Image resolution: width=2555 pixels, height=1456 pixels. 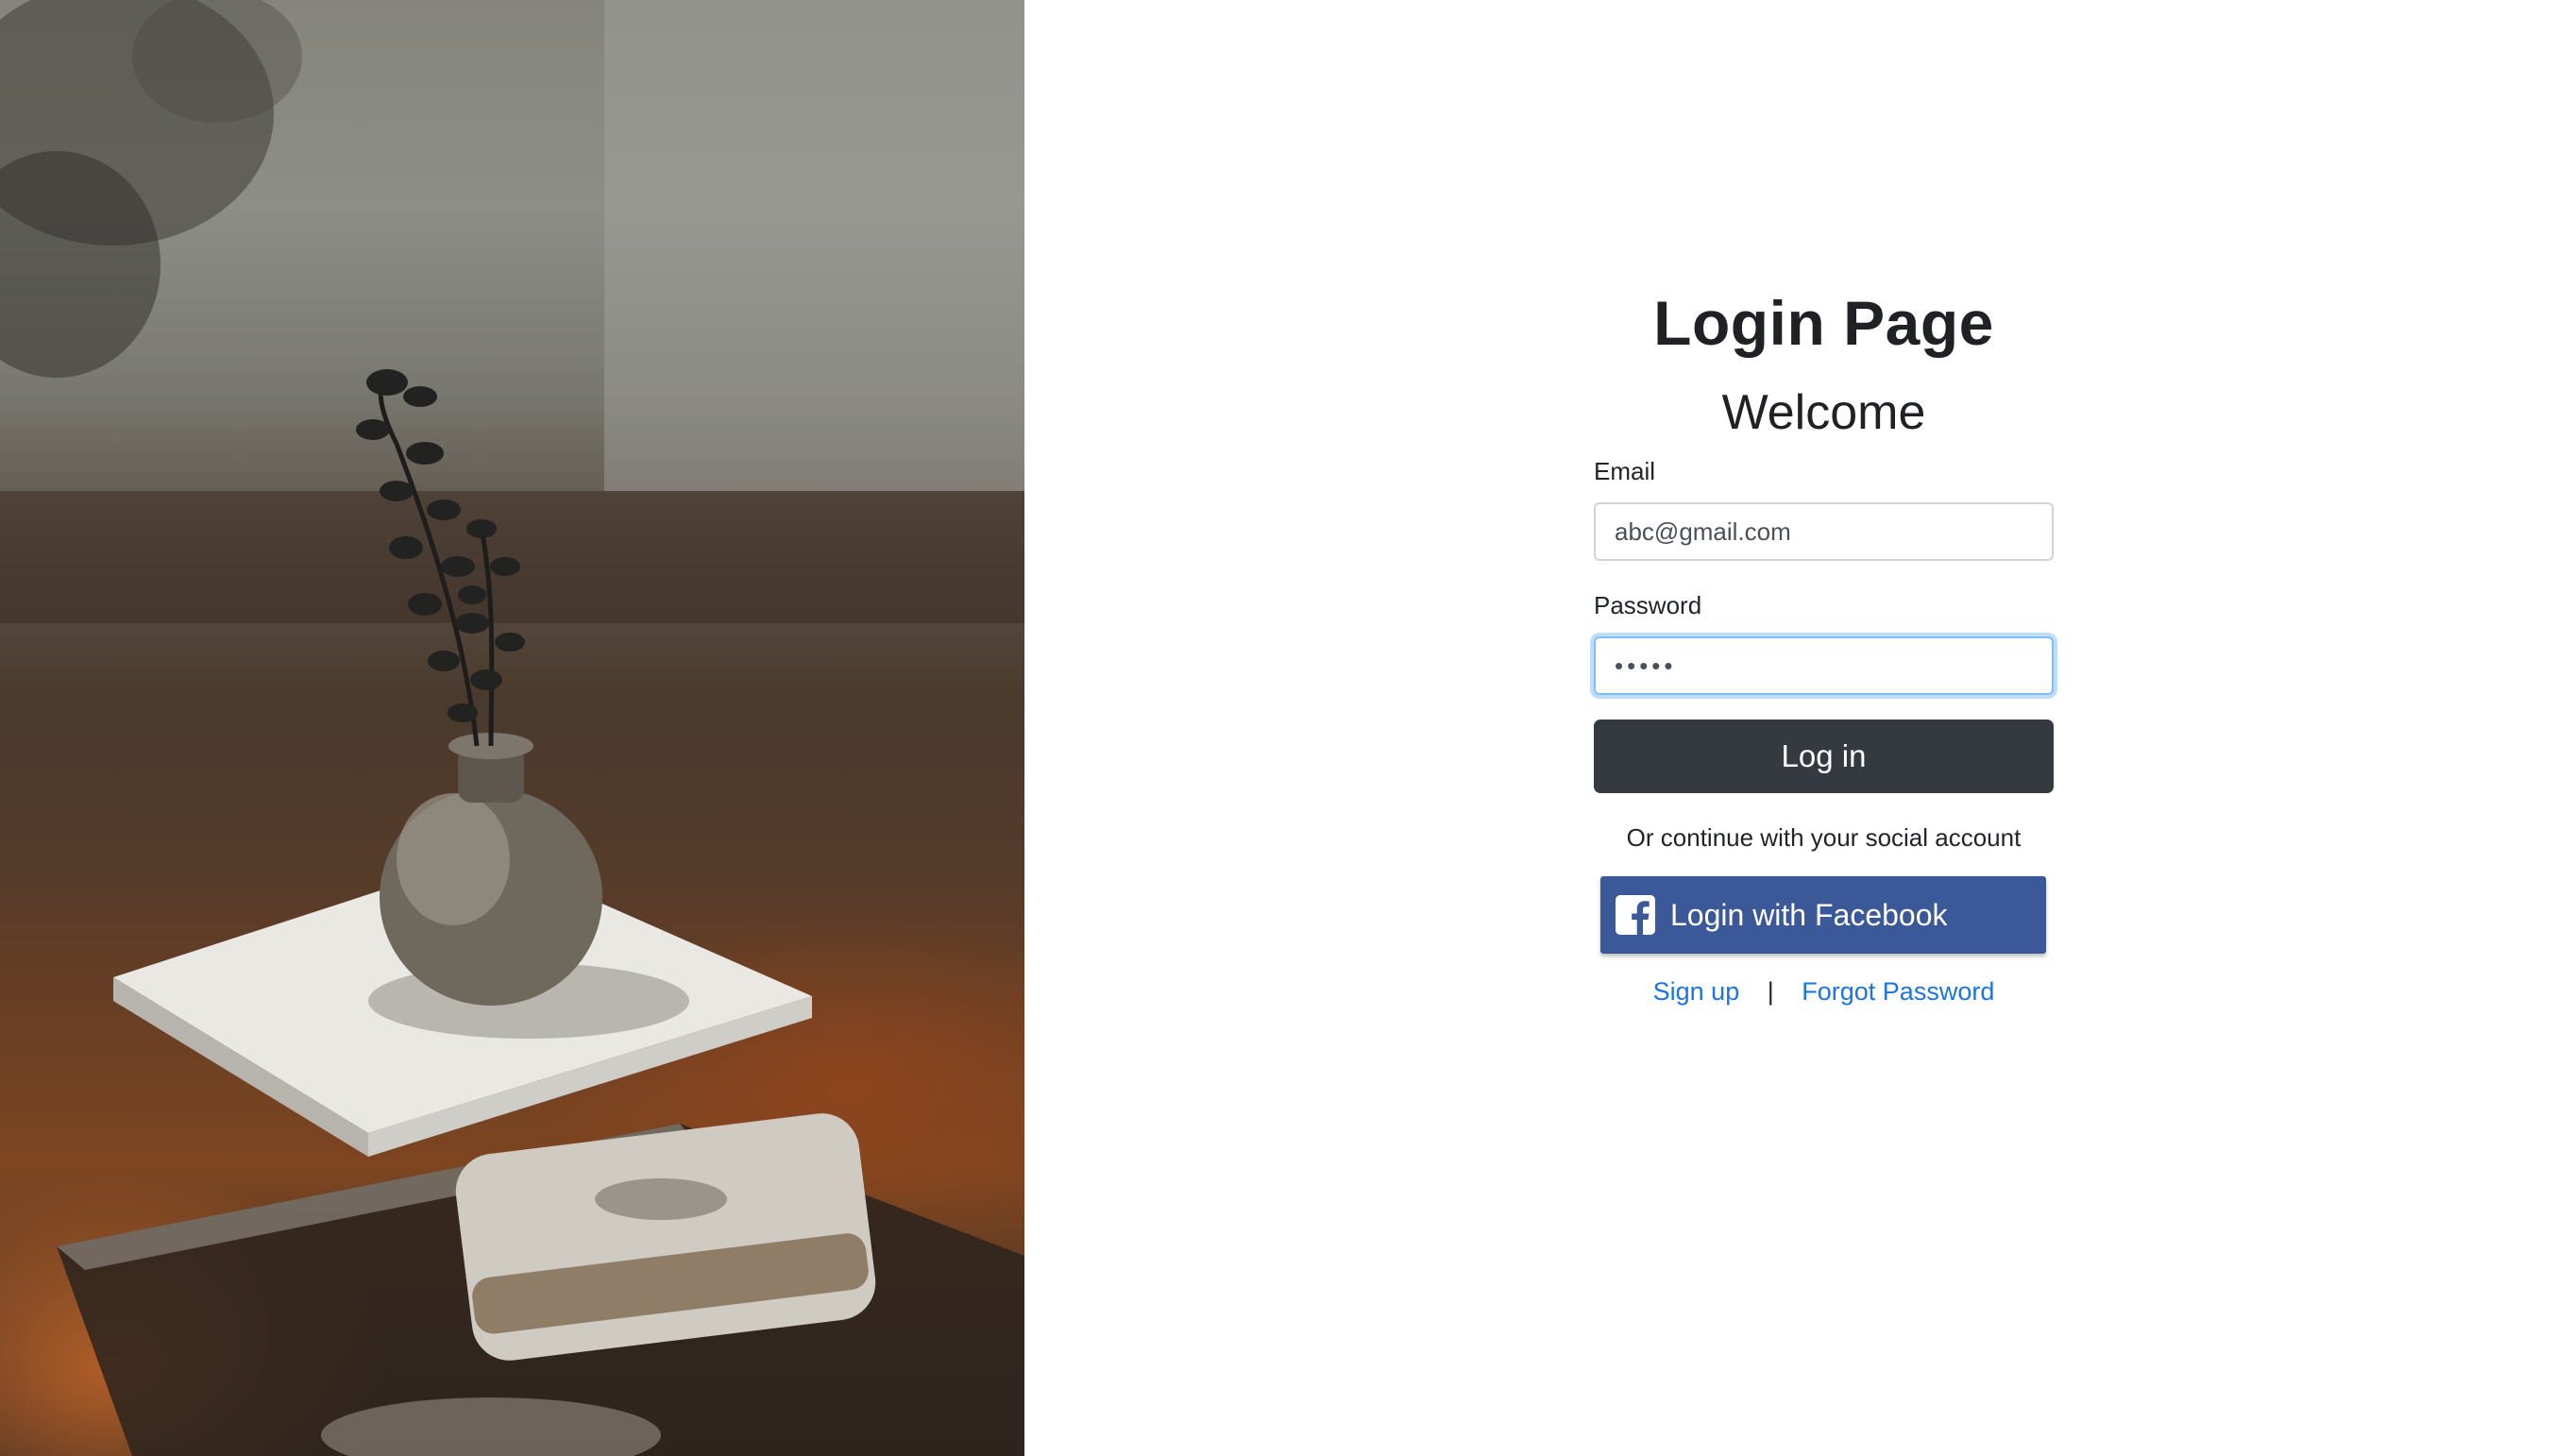 What do you see at coordinates (1696, 991) in the screenshot?
I see `sign-up-link: Sign up` at bounding box center [1696, 991].